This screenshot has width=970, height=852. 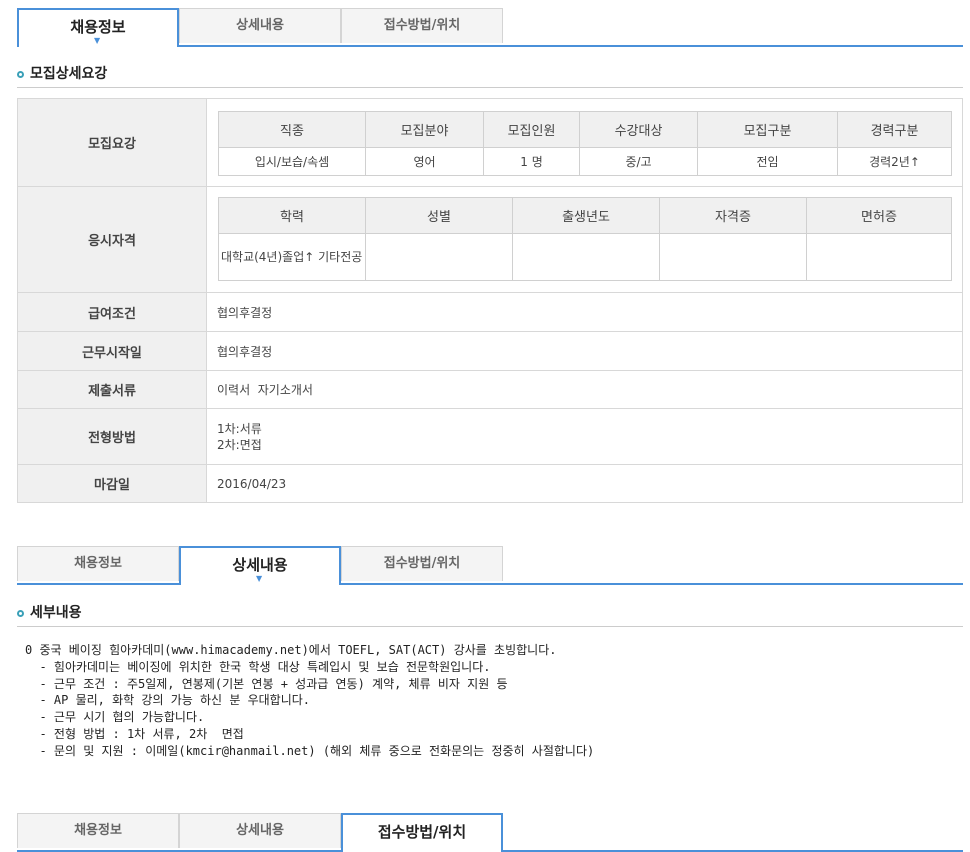 I want to click on table-cell: 전임, so click(x=767, y=161).